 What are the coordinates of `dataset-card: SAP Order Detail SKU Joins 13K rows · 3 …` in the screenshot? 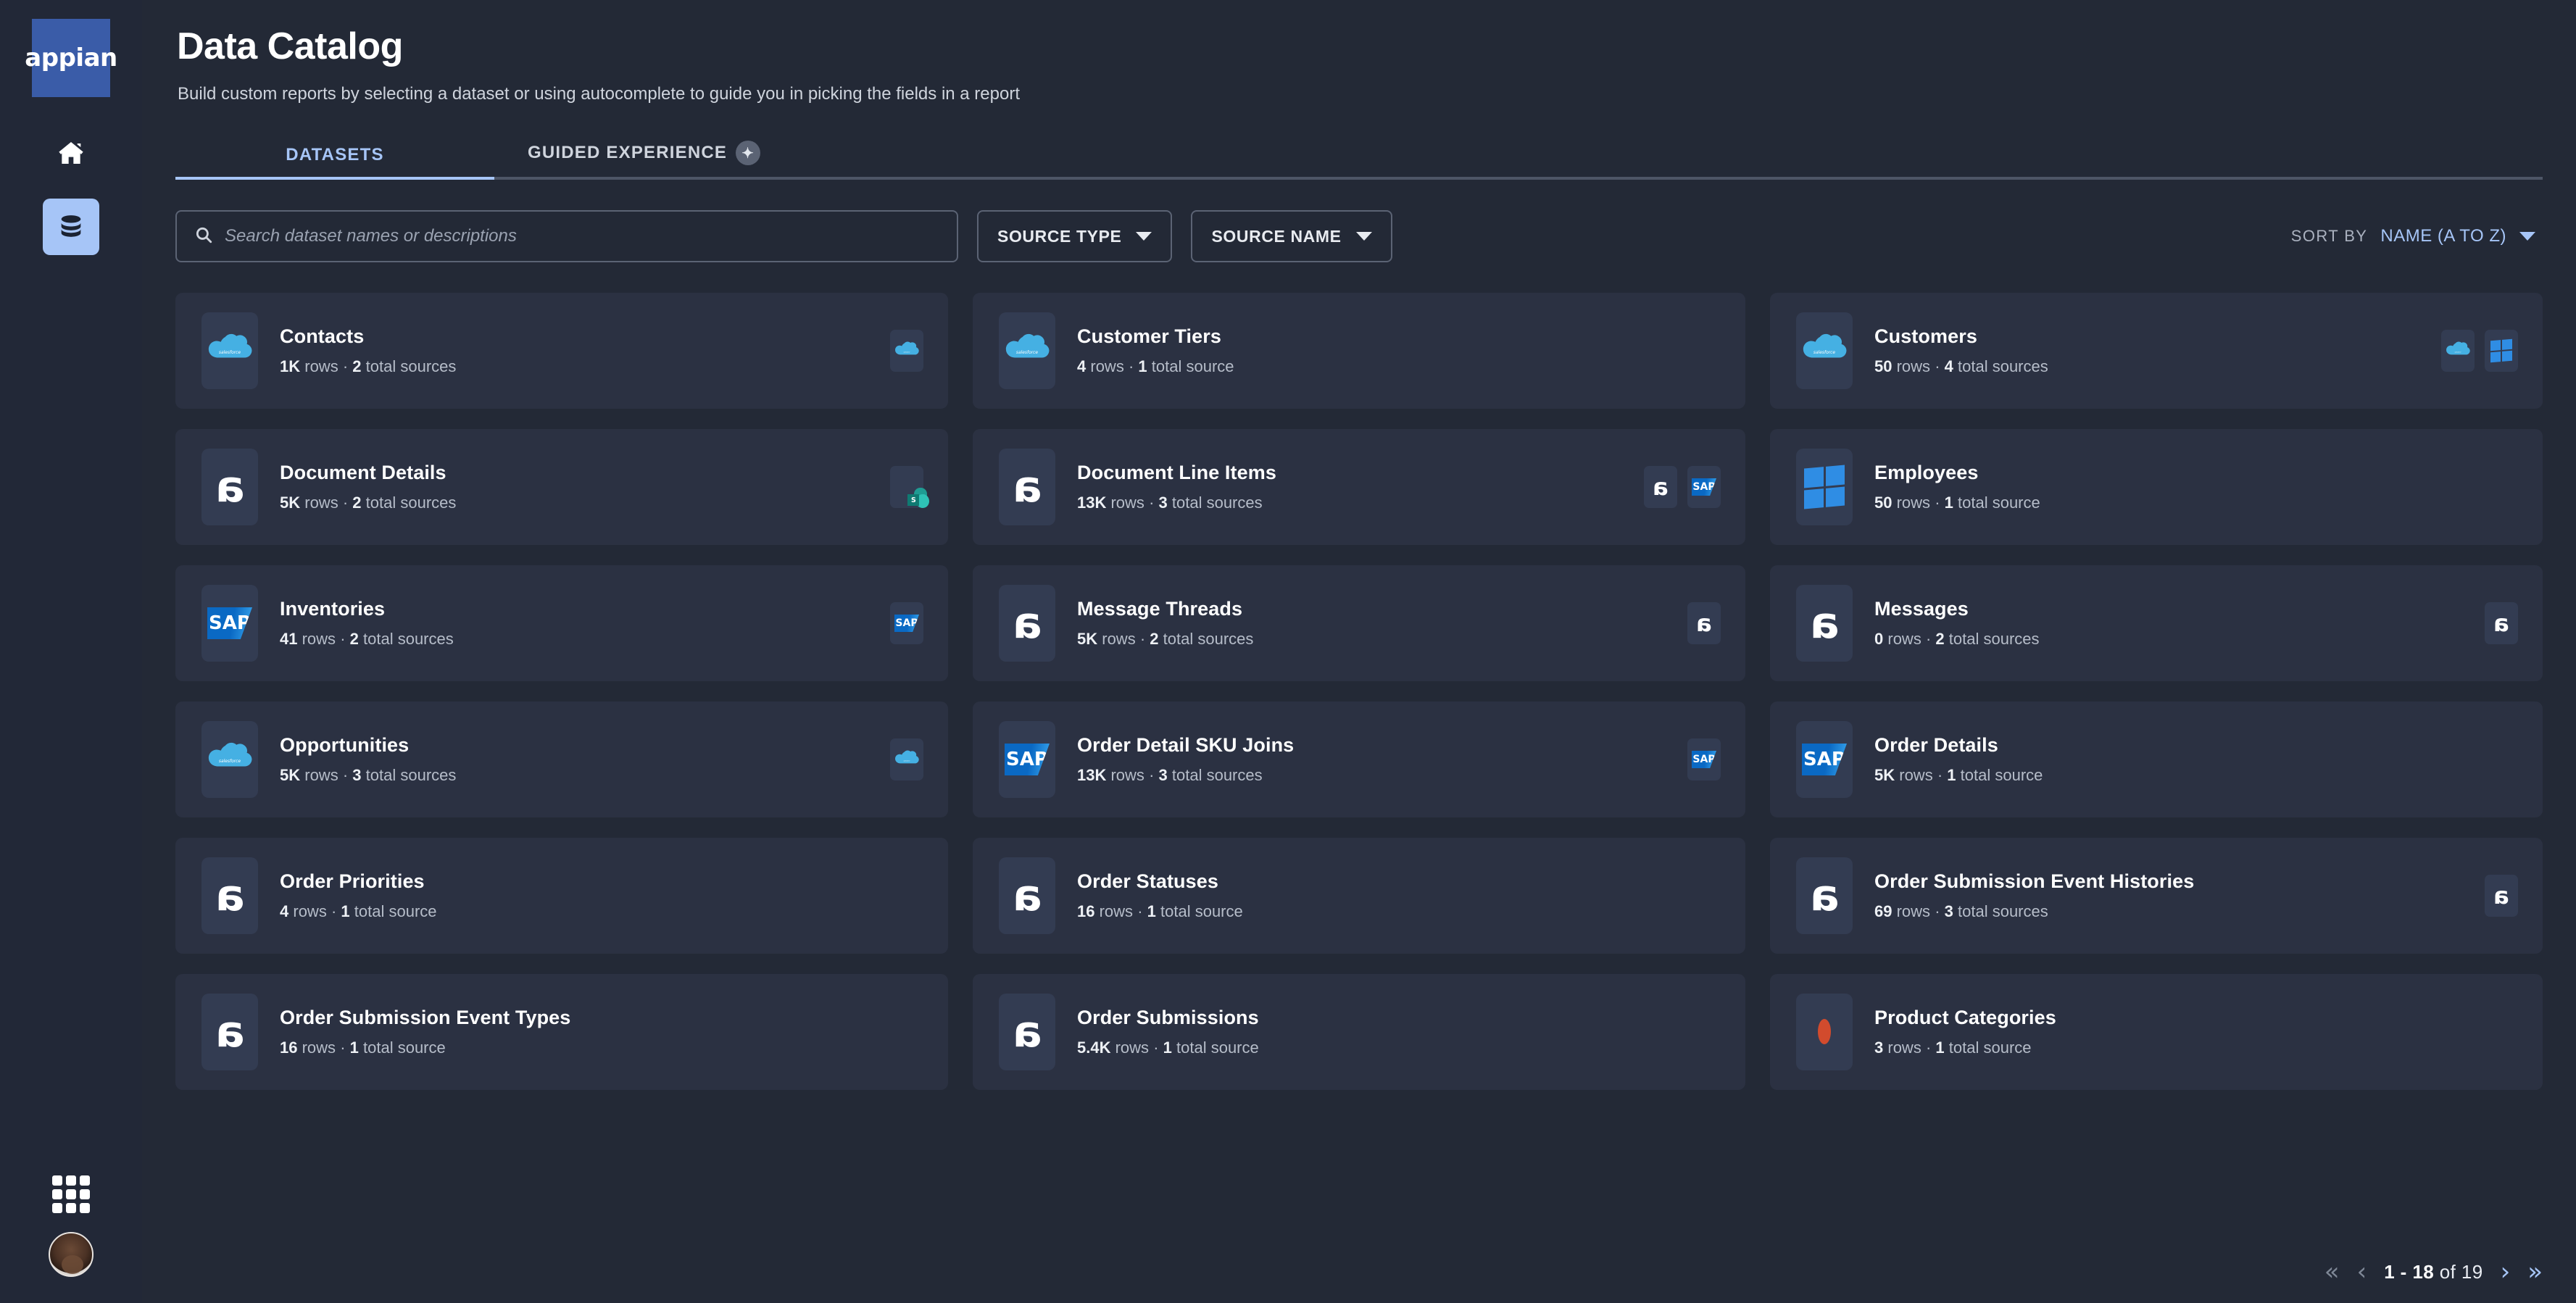 It's located at (1359, 759).